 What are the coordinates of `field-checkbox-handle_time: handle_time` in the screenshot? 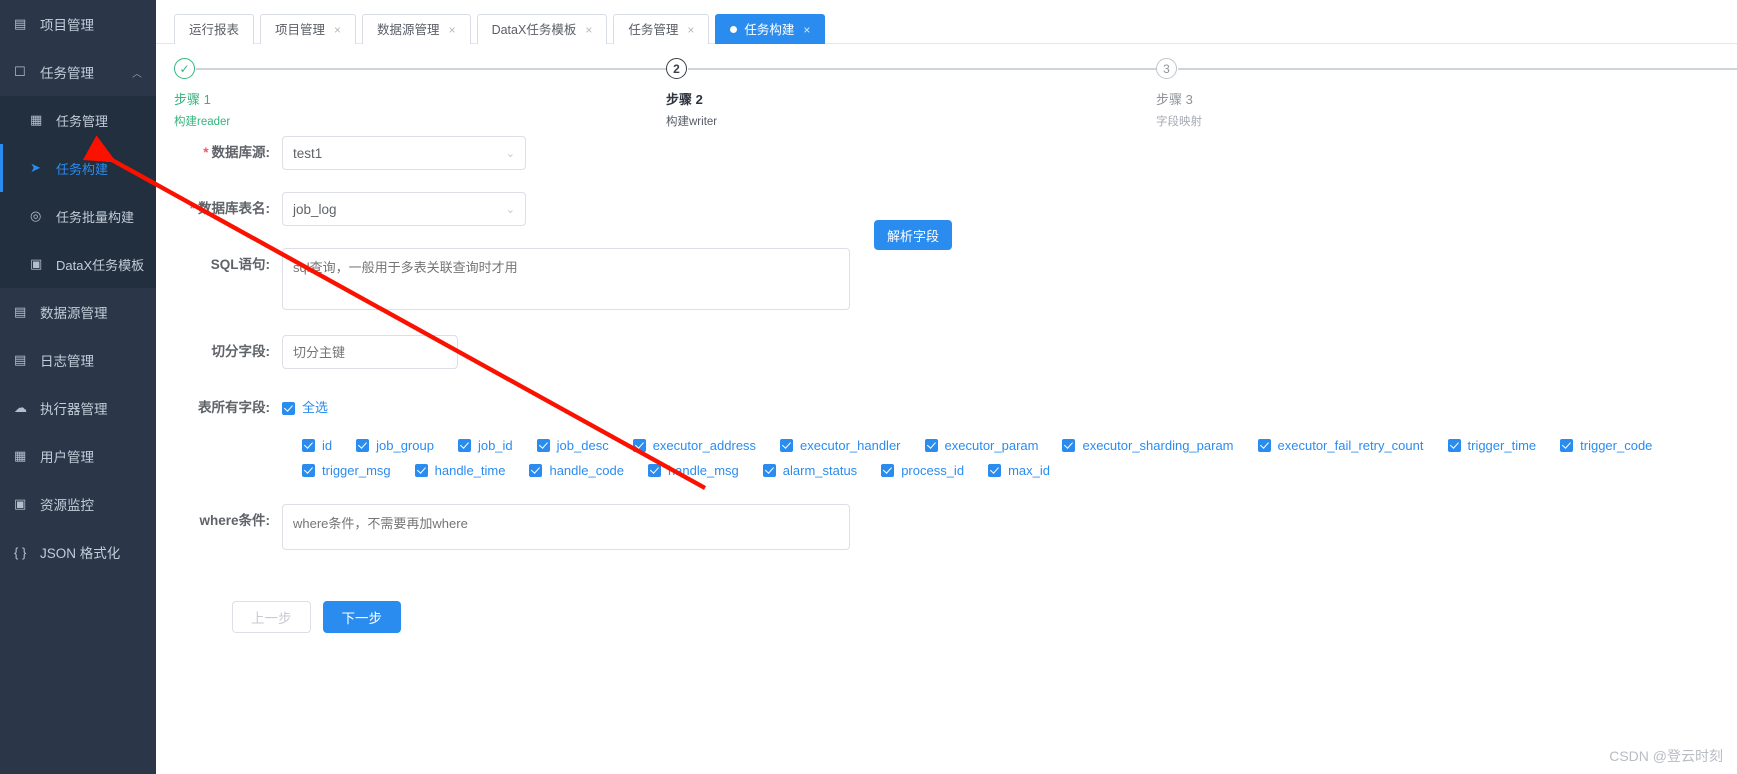 It's located at (459, 470).